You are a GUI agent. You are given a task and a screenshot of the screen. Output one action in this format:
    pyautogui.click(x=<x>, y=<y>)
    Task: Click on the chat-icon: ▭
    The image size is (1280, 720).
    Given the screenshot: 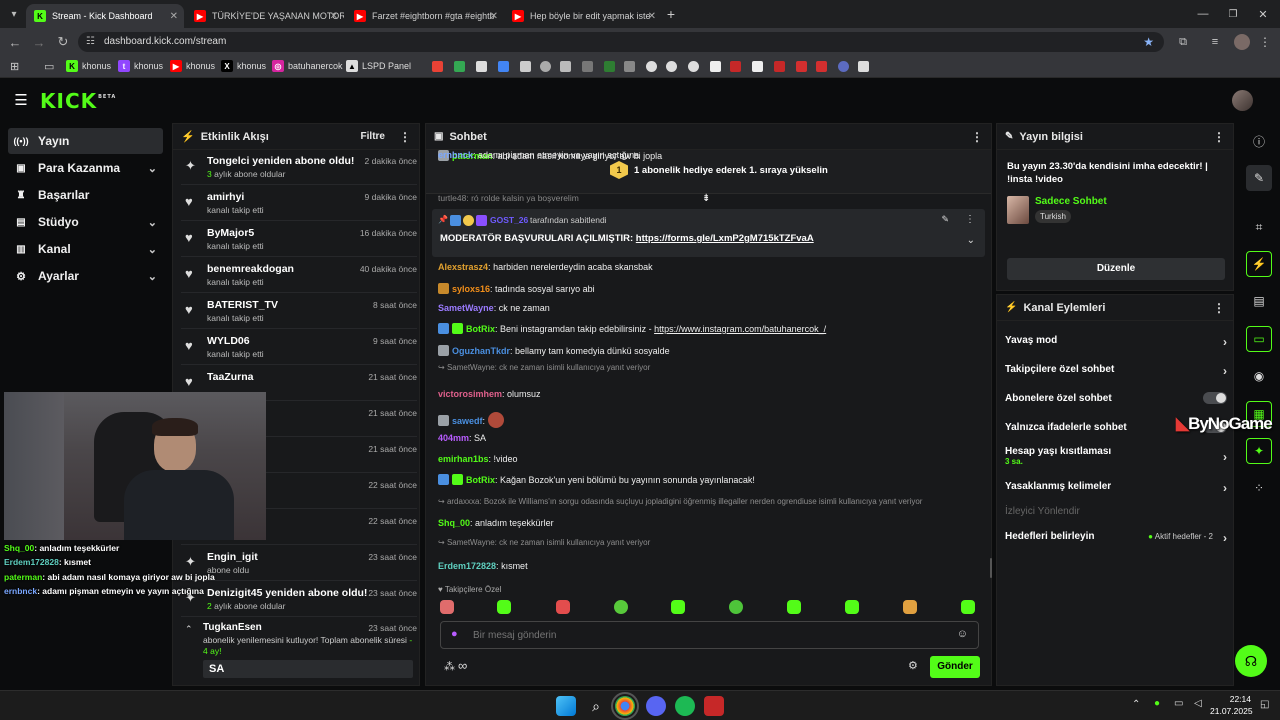 What is the action you would take?
    pyautogui.click(x=1259, y=339)
    